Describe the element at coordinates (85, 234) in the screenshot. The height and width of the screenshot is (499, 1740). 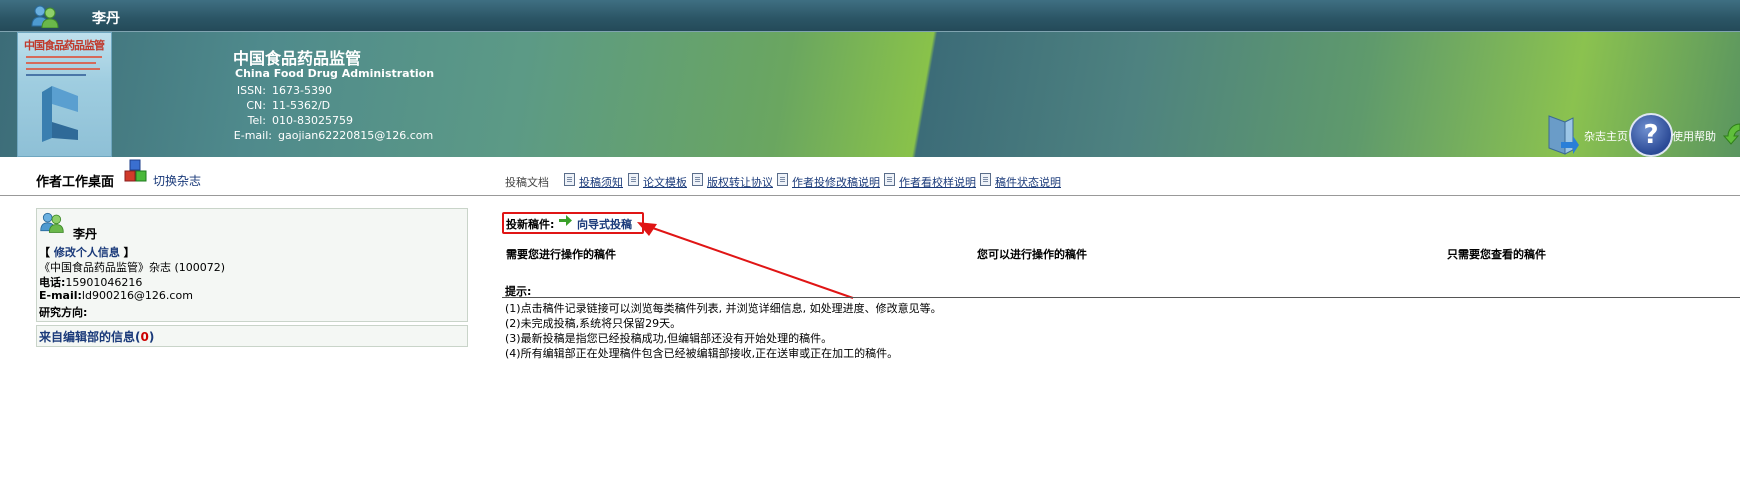
I see `profile-name: 李丹` at that location.